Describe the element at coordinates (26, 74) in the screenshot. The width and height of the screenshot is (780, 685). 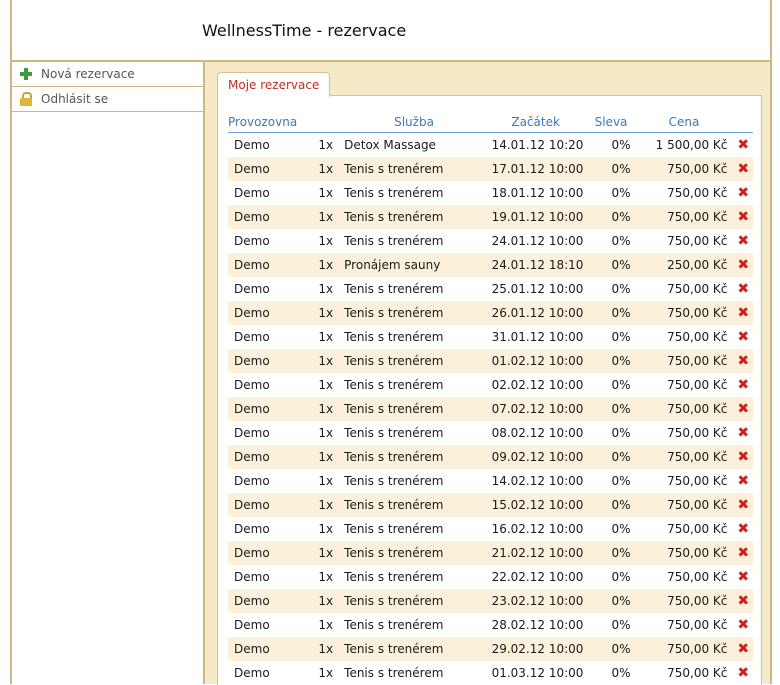
I see `plus-icon` at that location.